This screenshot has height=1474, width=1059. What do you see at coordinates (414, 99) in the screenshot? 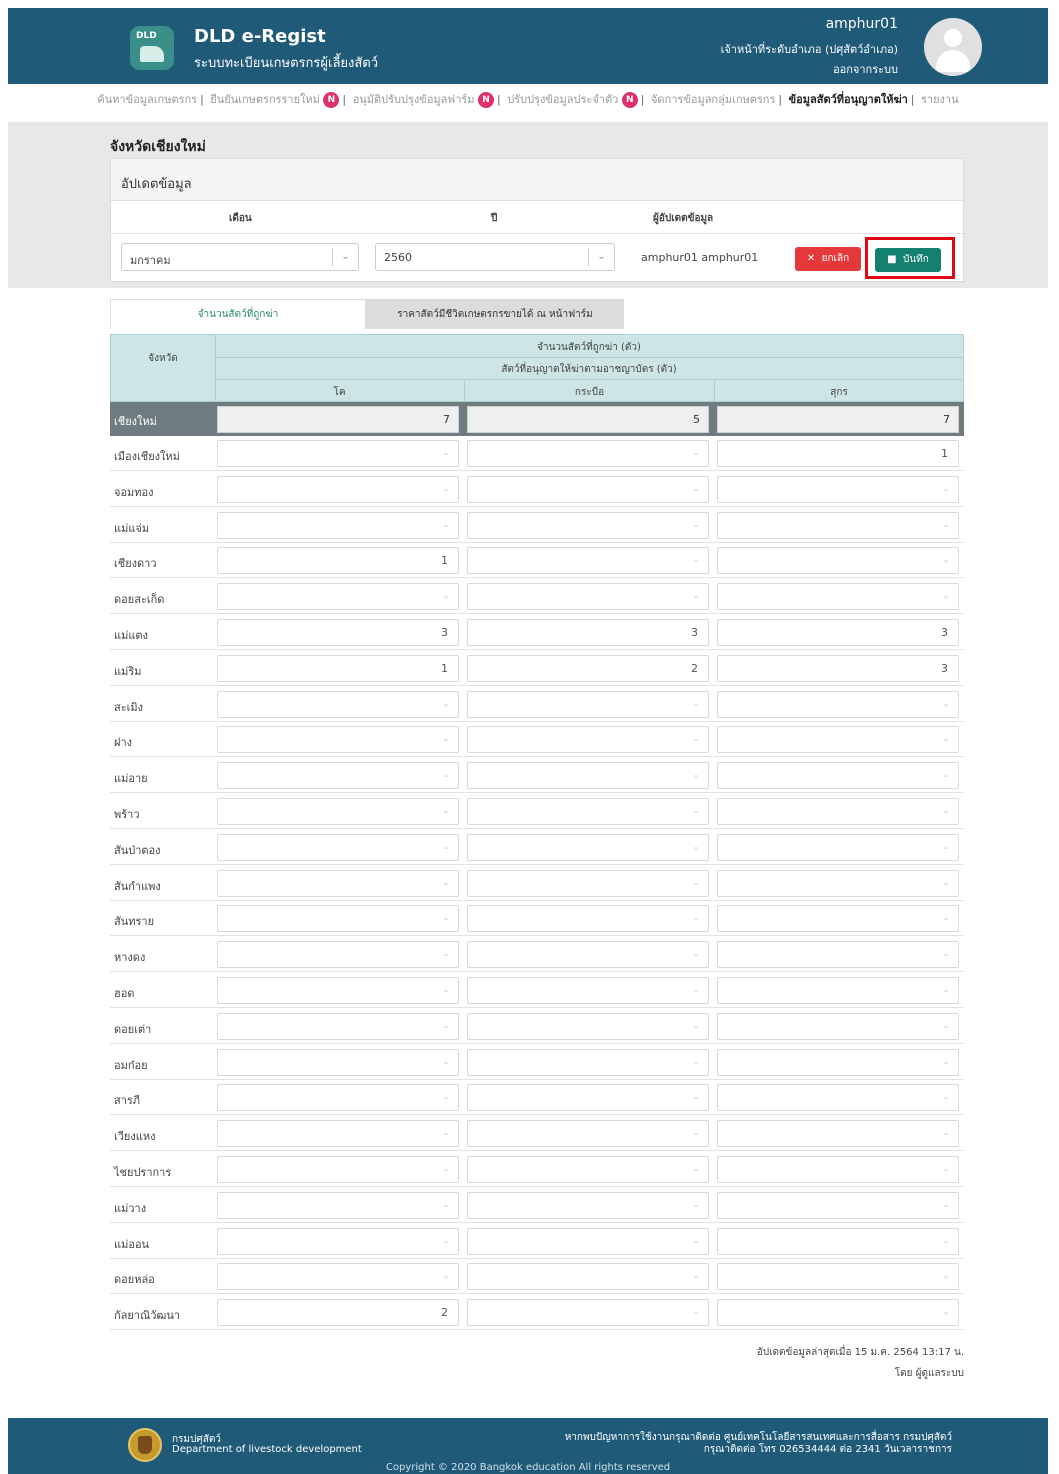
I see `nav-item-approve-farm: อนุมัติปรับปรุงข้อมูลฟาร์ม` at bounding box center [414, 99].